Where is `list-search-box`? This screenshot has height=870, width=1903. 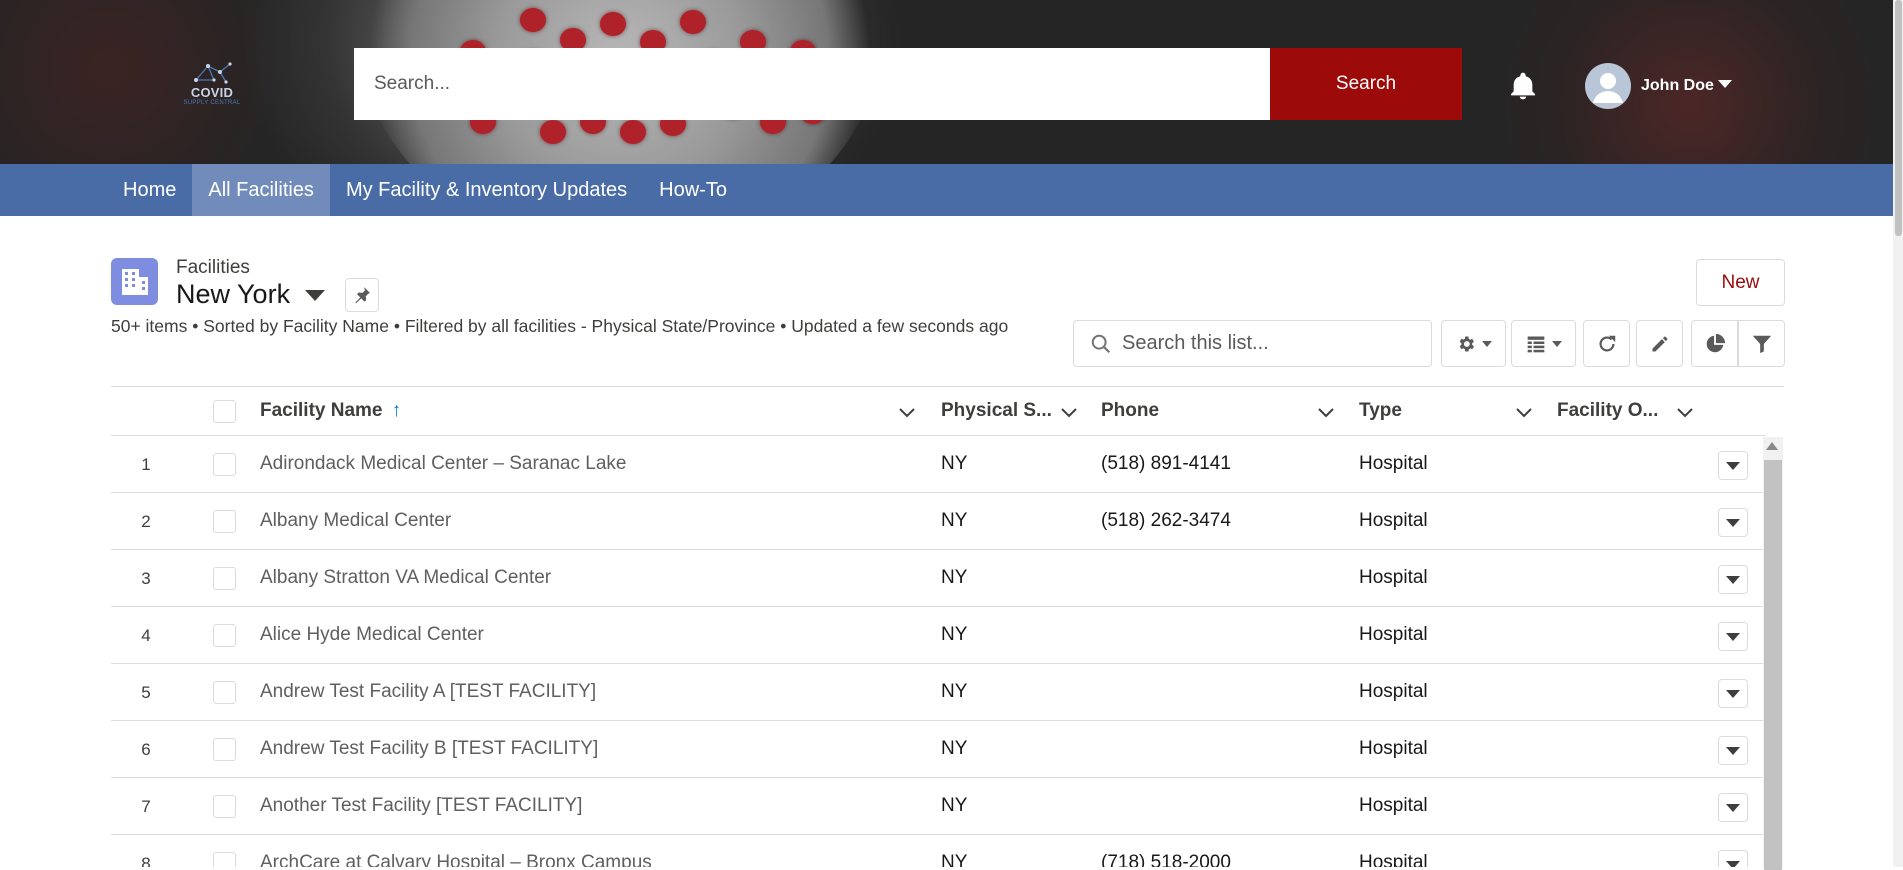
list-search-box is located at coordinates (1252, 343).